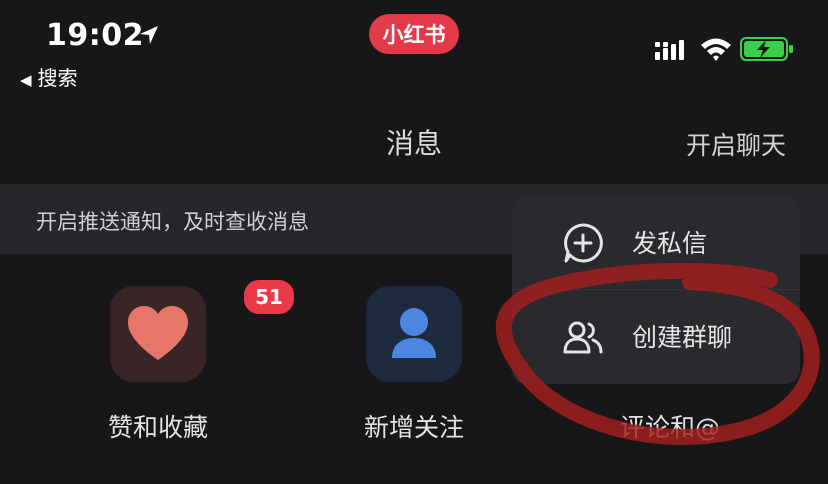 The height and width of the screenshot is (484, 828). I want to click on likes-and-favorites-entry: 51 赞和收藏, so click(177, 361).